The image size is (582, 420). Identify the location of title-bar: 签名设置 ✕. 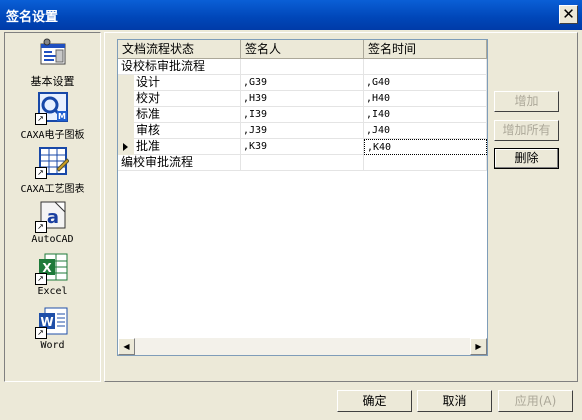
(291, 15).